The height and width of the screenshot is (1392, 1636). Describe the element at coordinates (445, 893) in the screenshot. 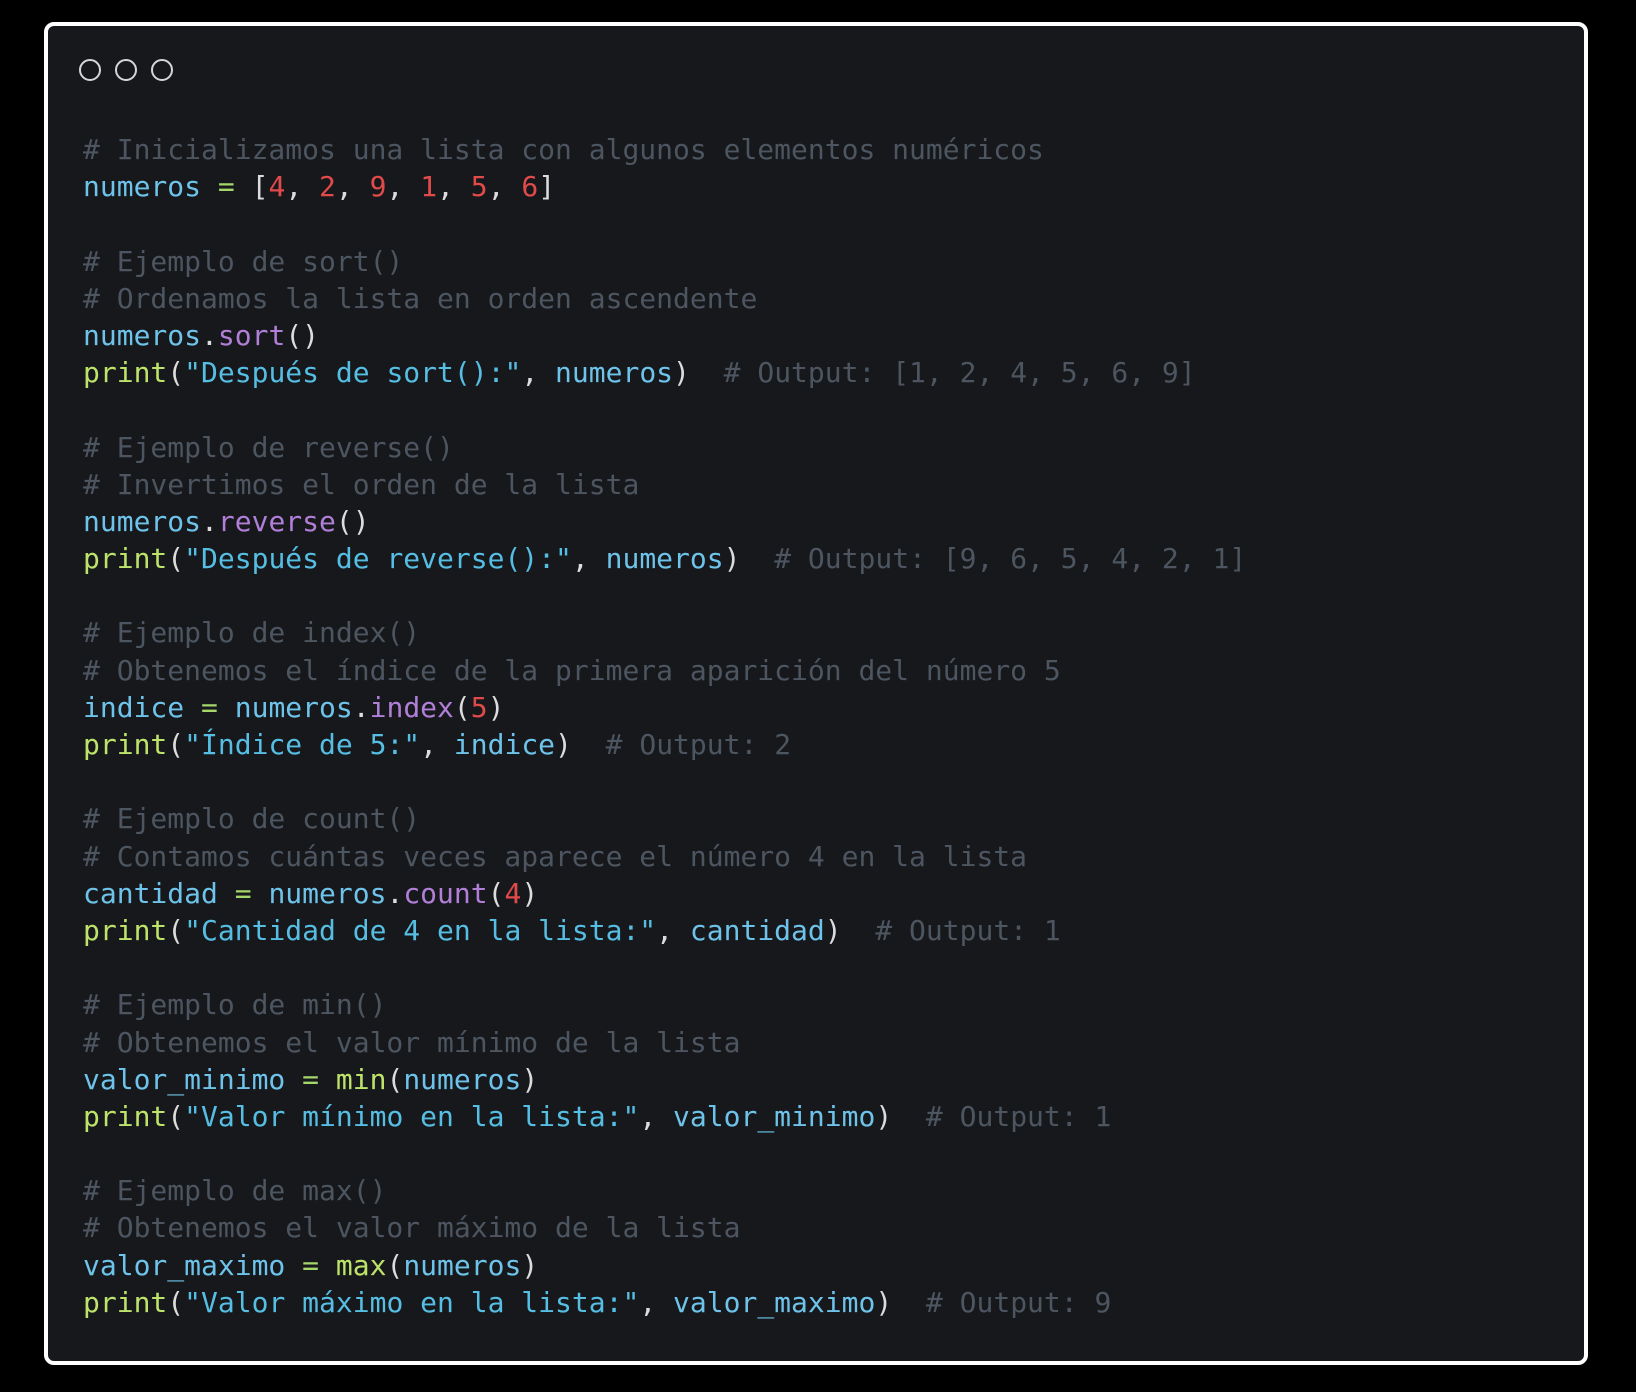

I see `code-token: count` at that location.